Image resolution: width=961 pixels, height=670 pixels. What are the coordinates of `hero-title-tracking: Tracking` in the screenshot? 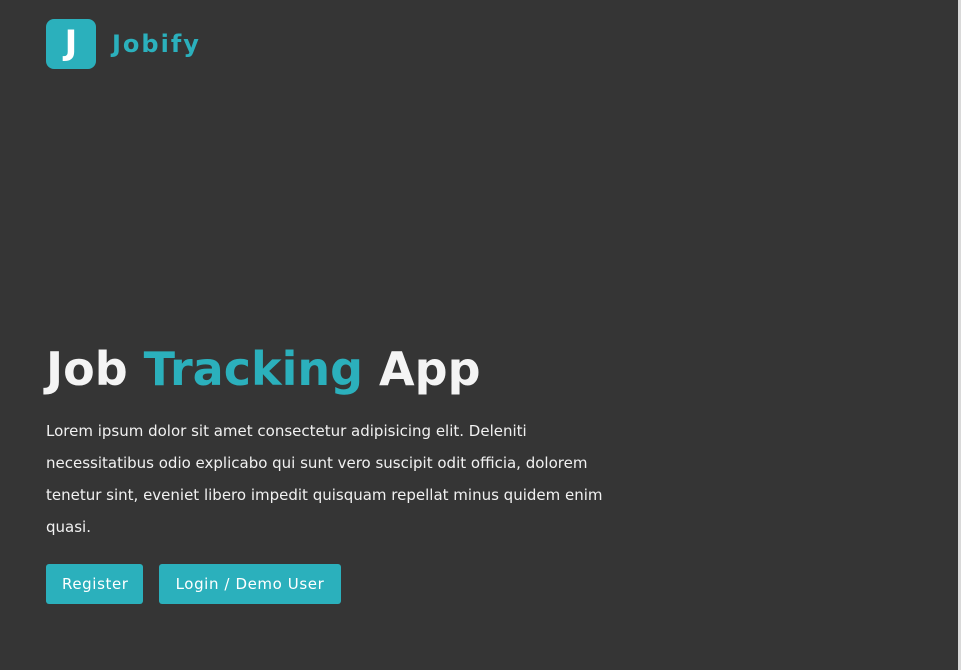 It's located at (253, 369).